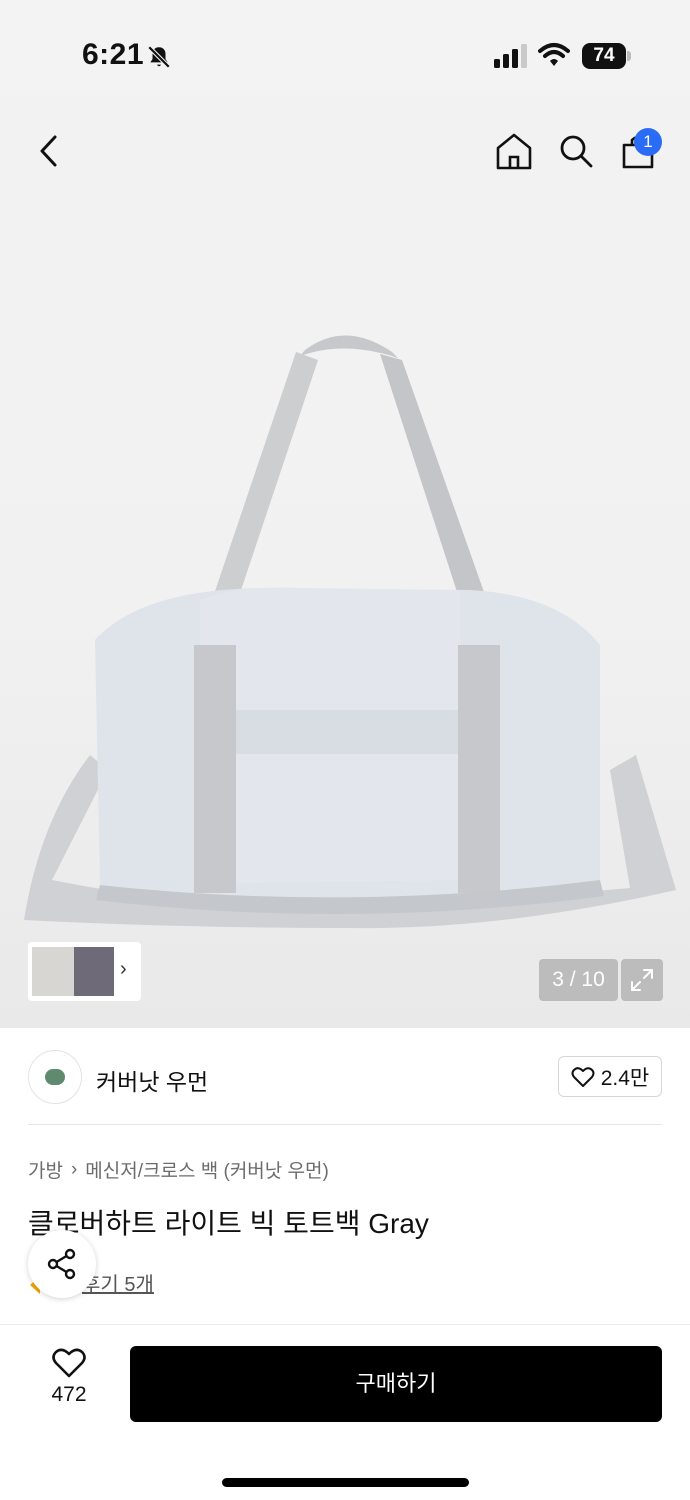  What do you see at coordinates (159, 57) in the screenshot?
I see `silent-bell-icon` at bounding box center [159, 57].